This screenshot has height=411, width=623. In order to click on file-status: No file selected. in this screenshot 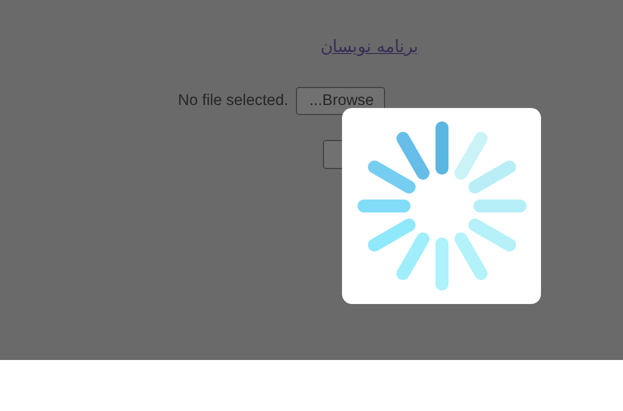, I will do `click(233, 101)`.